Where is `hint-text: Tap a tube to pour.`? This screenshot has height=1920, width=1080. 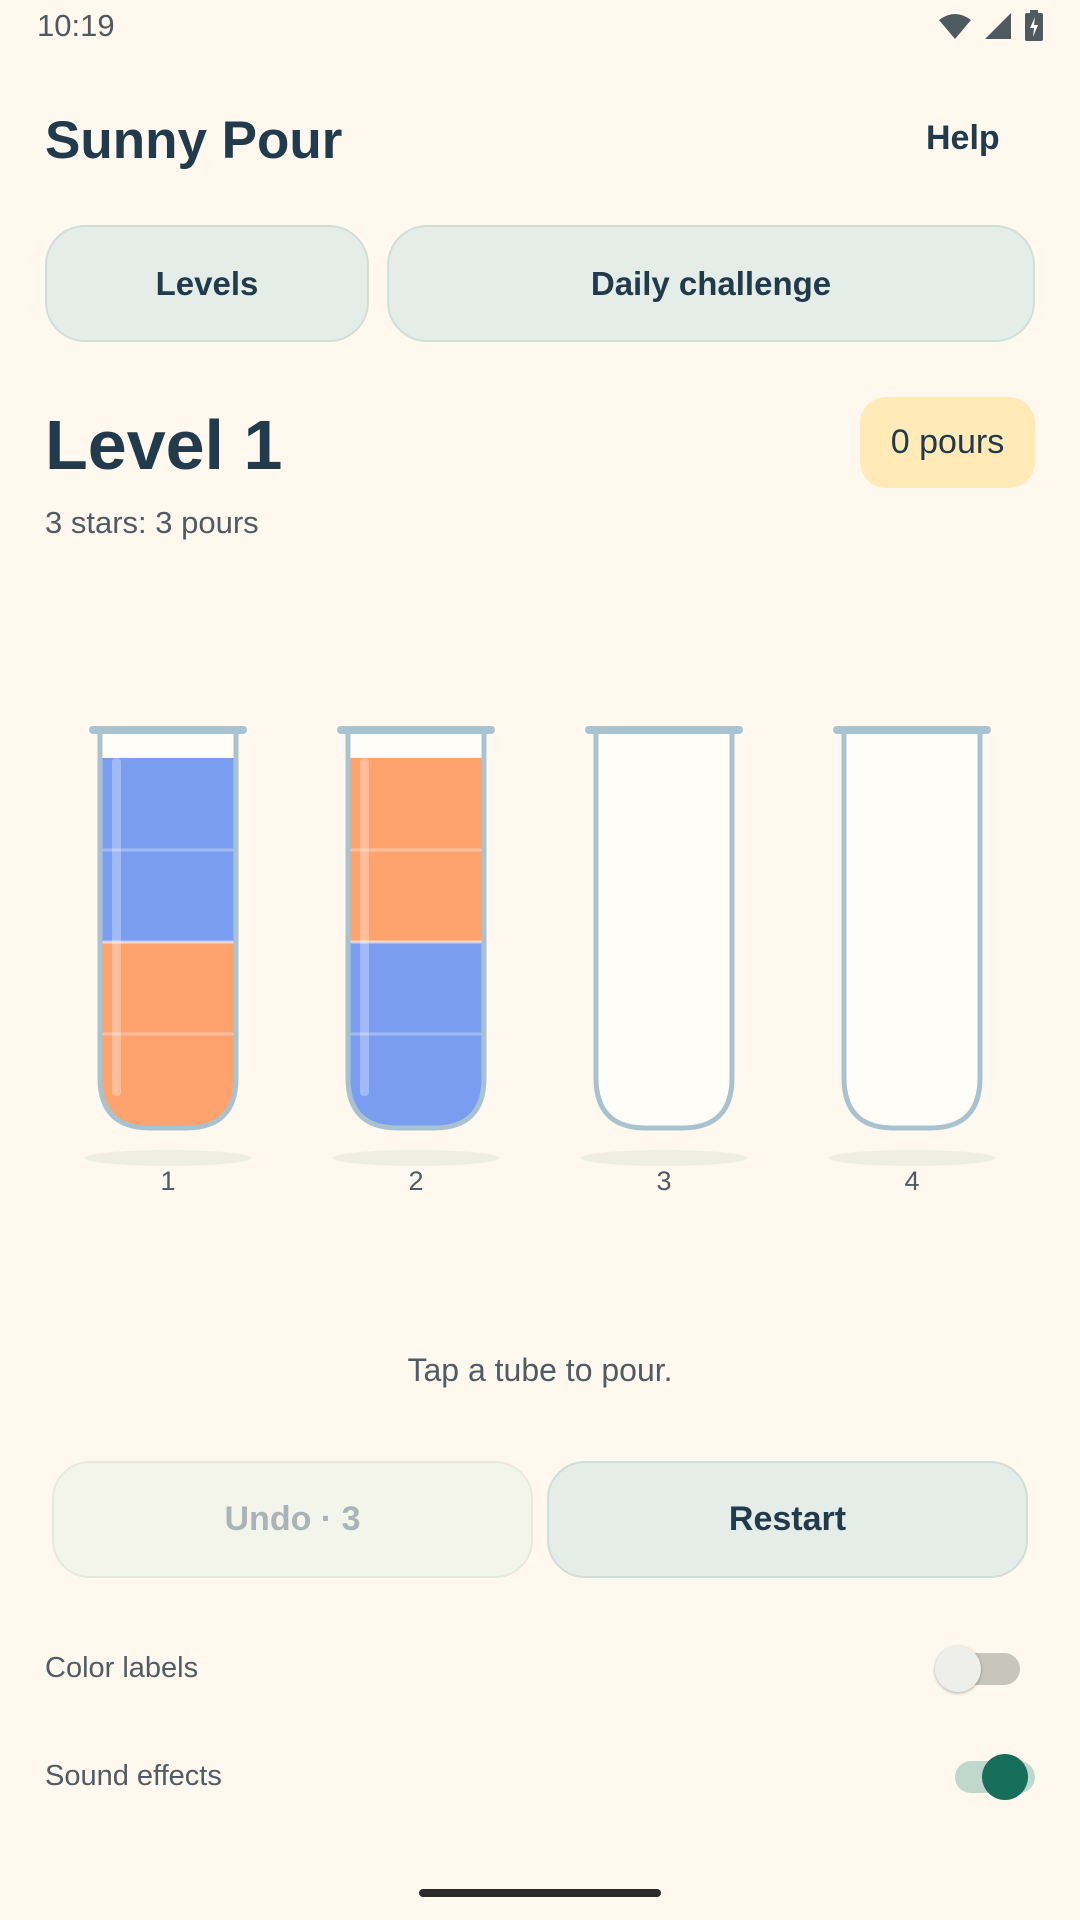
hint-text: Tap a tube to pour. is located at coordinates (540, 1370).